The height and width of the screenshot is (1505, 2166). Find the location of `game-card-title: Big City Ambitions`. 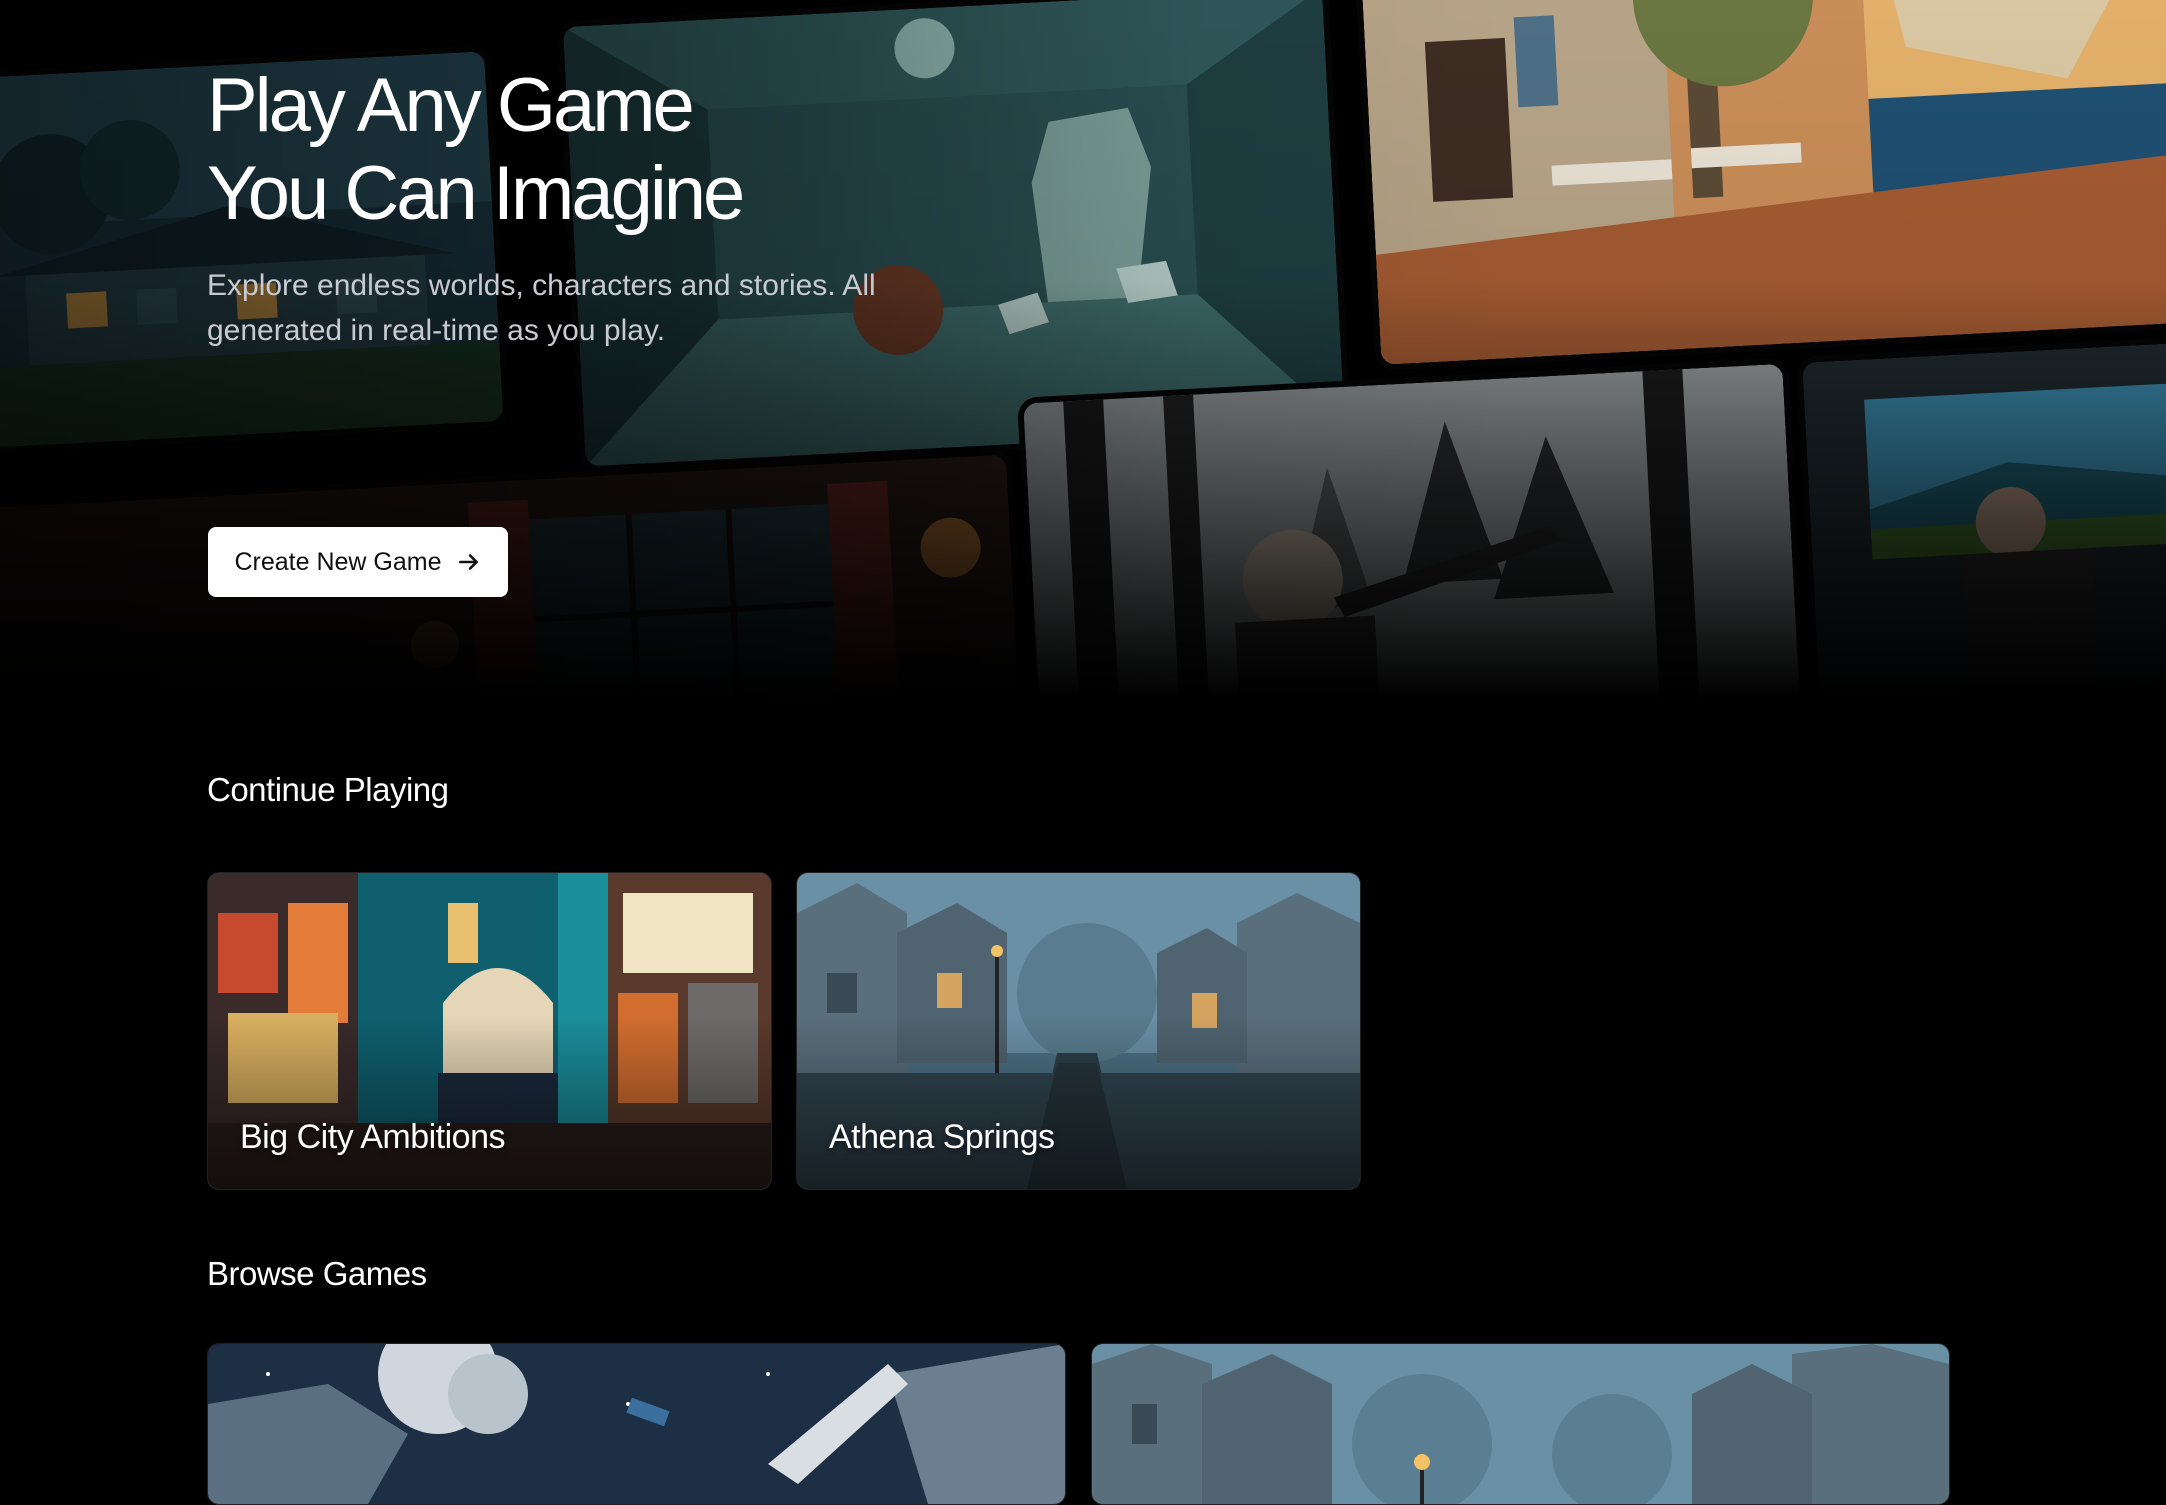

game-card-title: Big City Ambitions is located at coordinates (373, 1137).